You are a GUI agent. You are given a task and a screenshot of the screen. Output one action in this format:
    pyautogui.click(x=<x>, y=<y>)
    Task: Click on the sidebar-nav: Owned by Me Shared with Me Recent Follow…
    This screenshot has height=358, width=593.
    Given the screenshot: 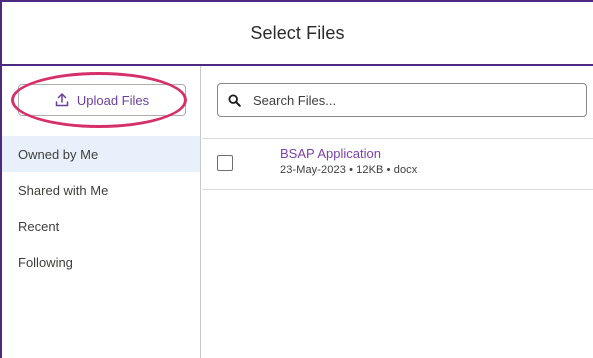 What is the action you would take?
    pyautogui.click(x=101, y=208)
    